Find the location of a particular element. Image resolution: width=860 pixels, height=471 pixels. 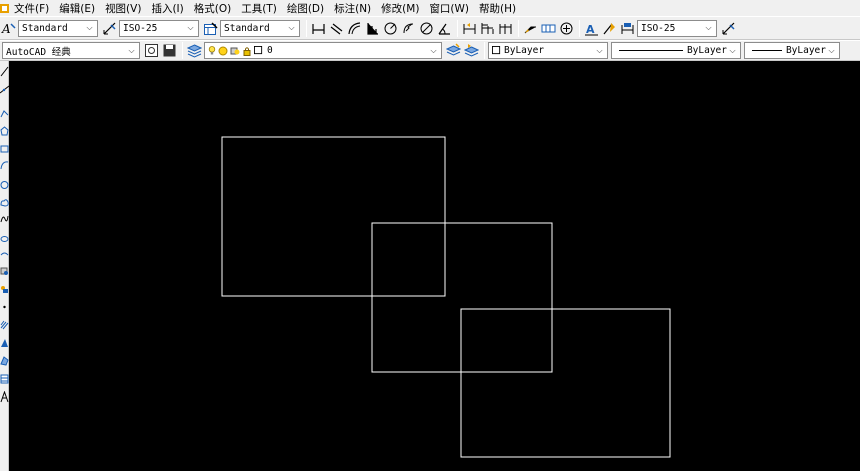

point-icon is located at coordinates (4, 307).